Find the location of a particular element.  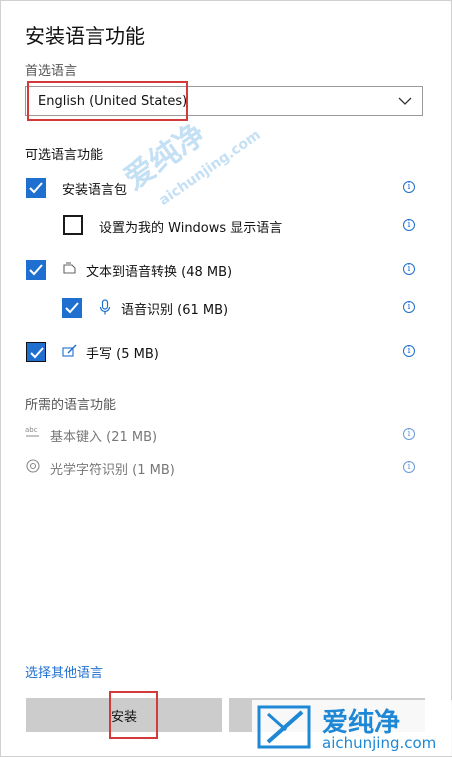

preferred-language-label: 首选语言 is located at coordinates (51, 71).